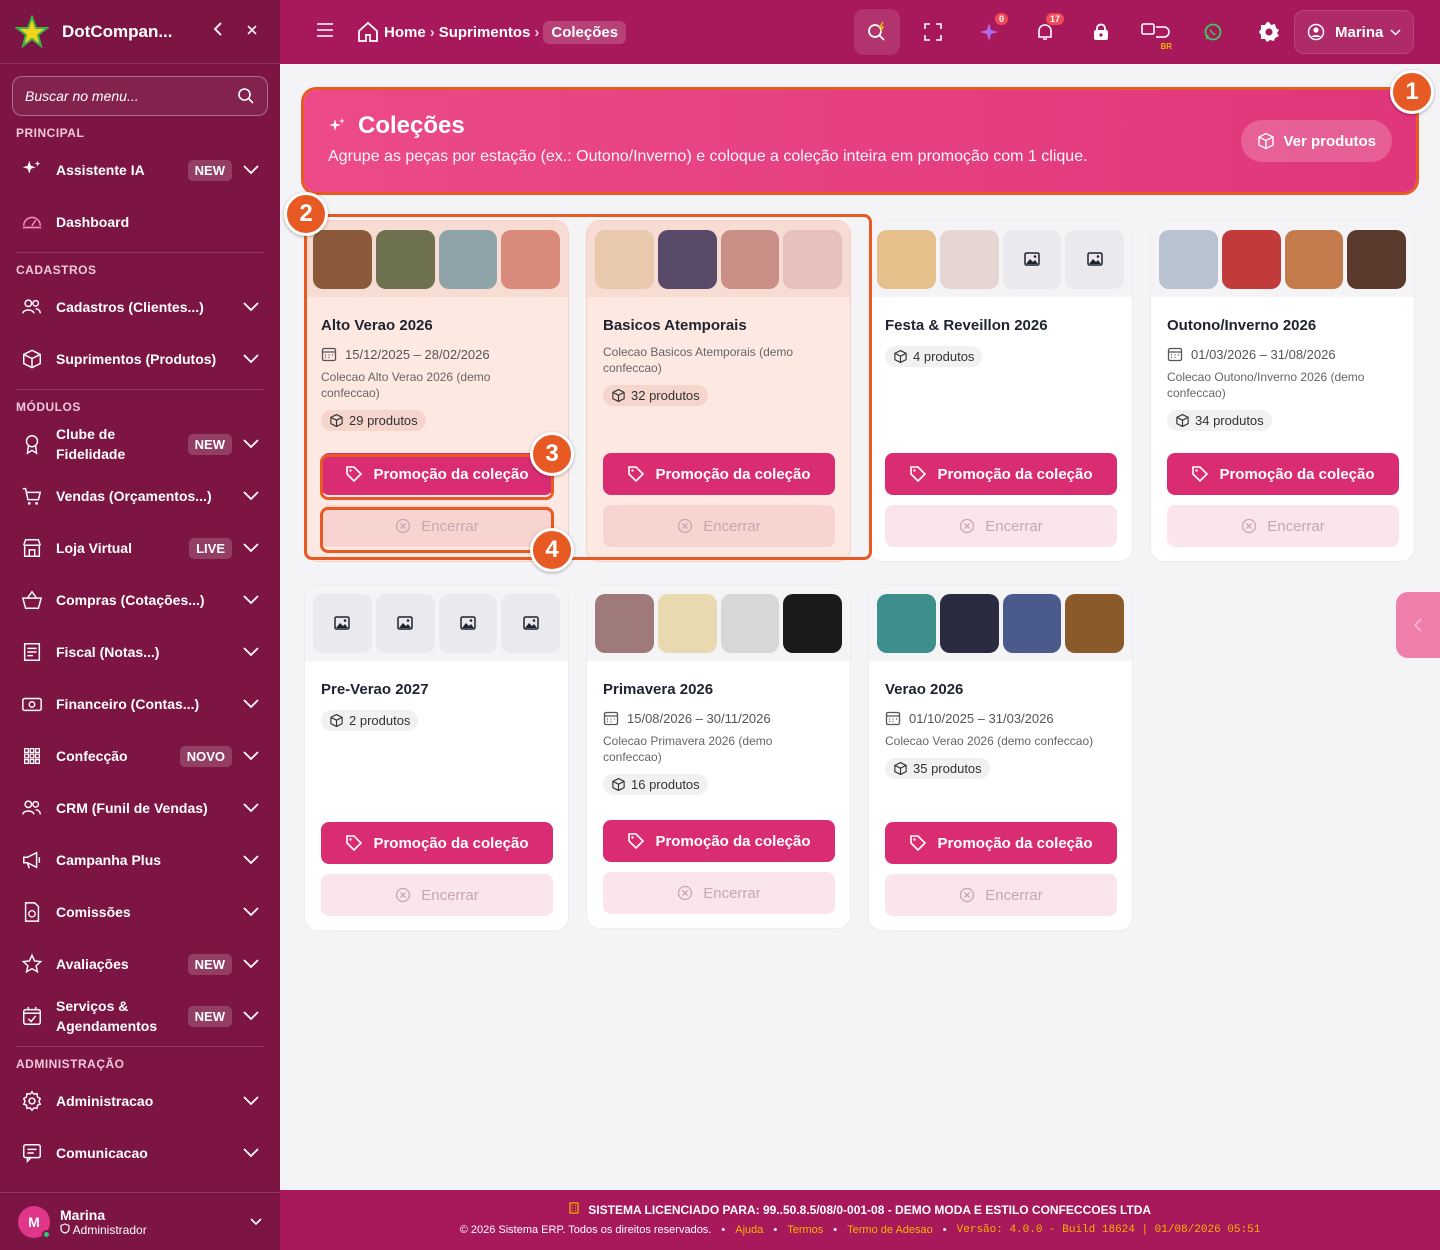 The width and height of the screenshot is (1440, 1250). What do you see at coordinates (1282, 354) in the screenshot?
I see `collection-dates: 01/03/2026 – 31/08/2026` at bounding box center [1282, 354].